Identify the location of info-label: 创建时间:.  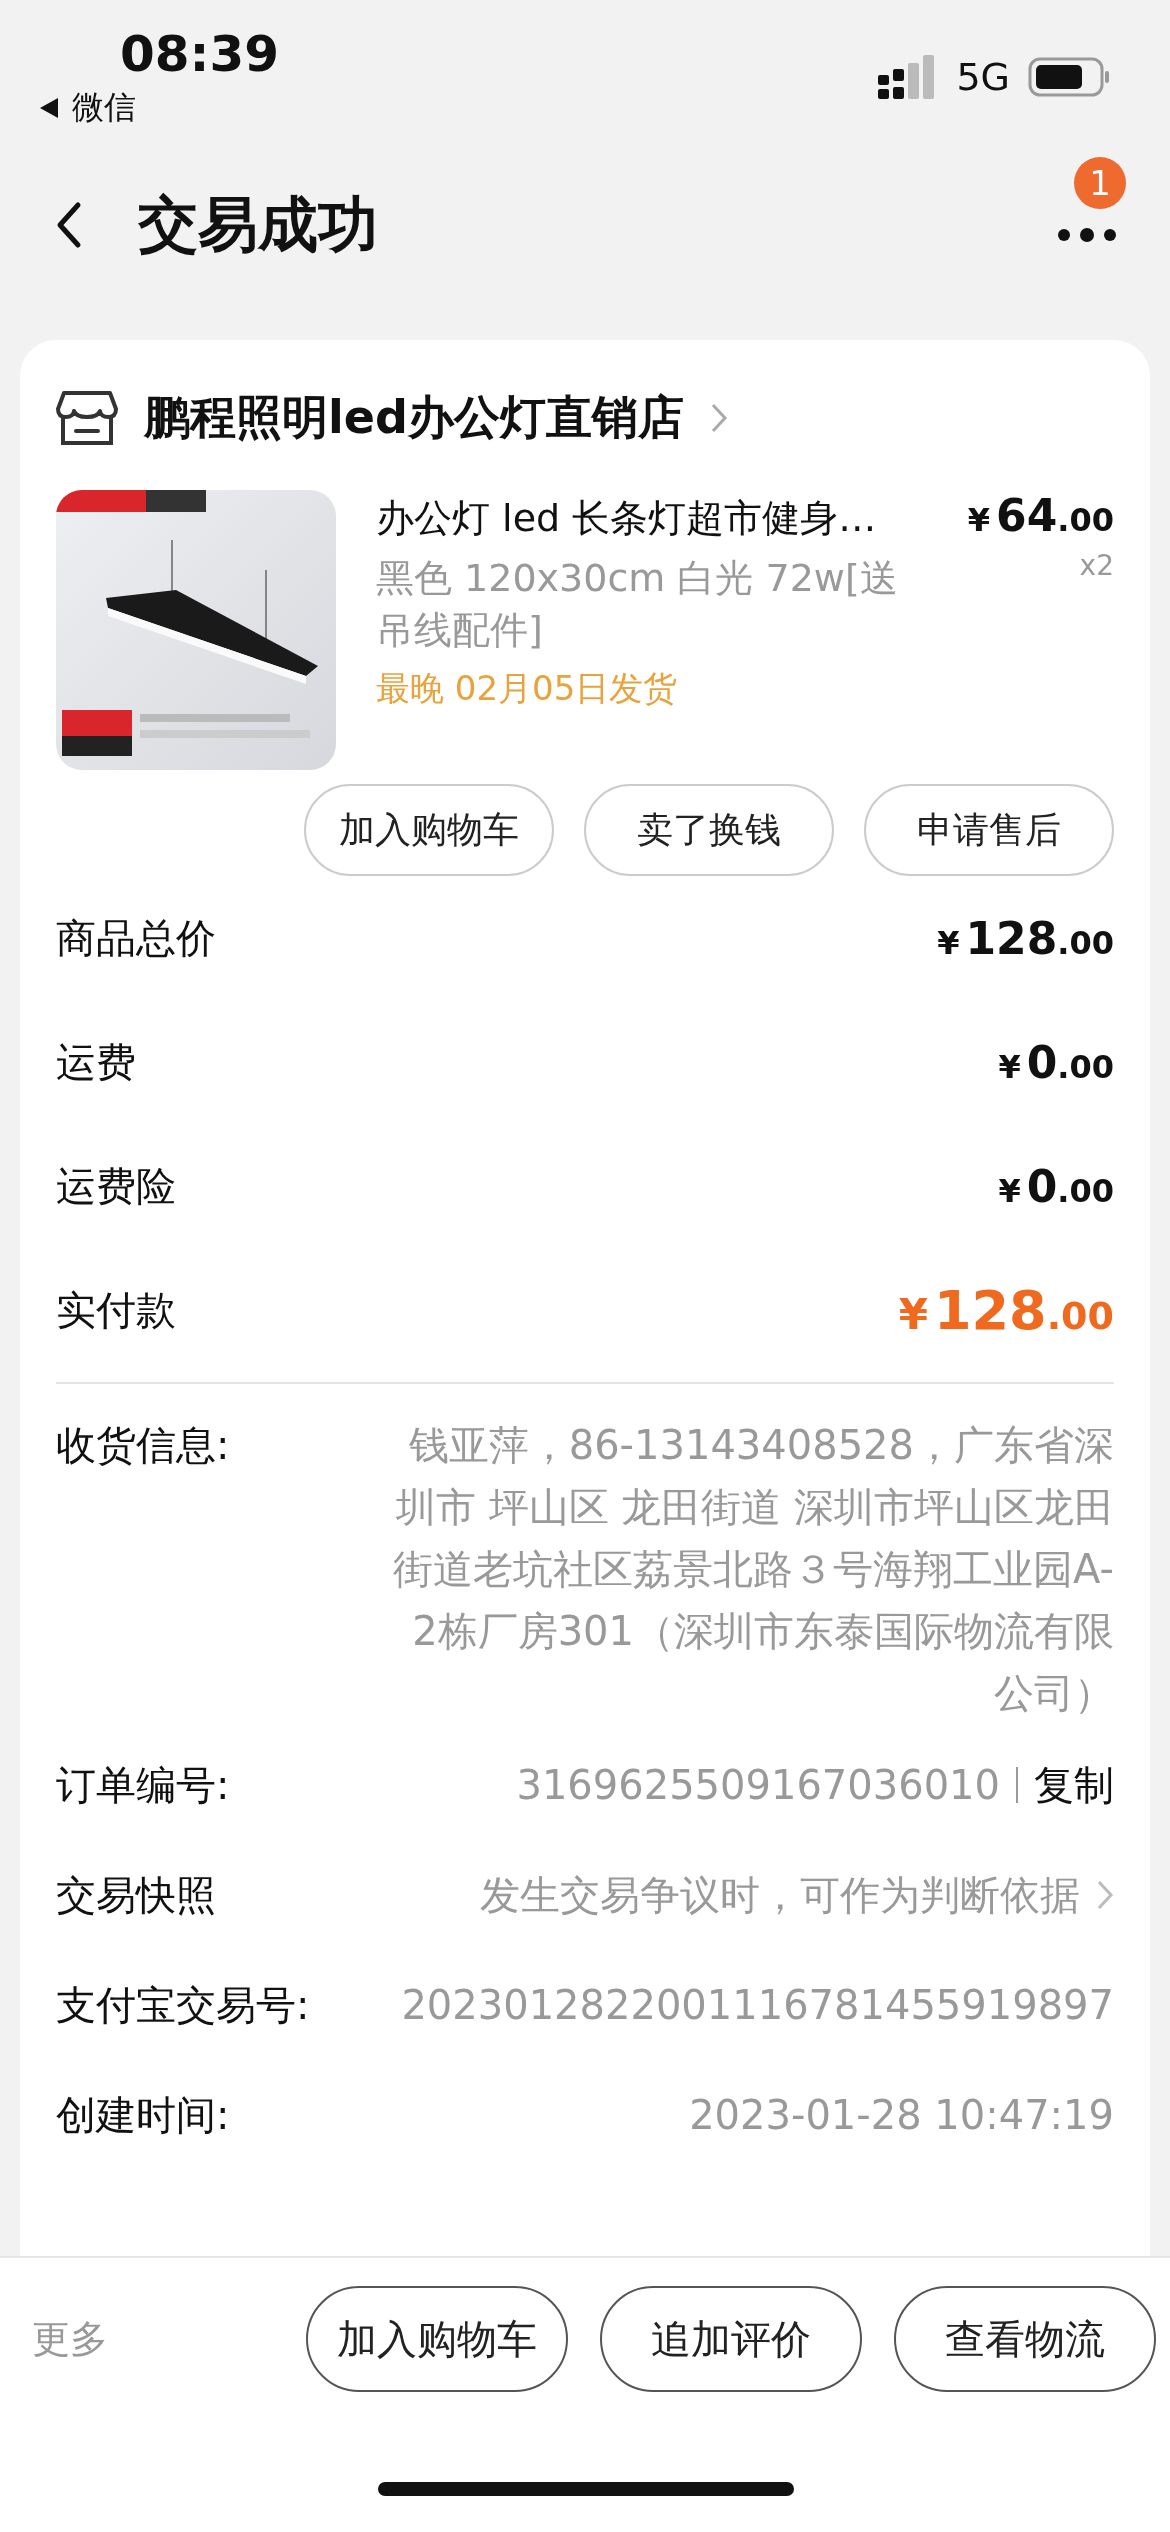
(143, 2115).